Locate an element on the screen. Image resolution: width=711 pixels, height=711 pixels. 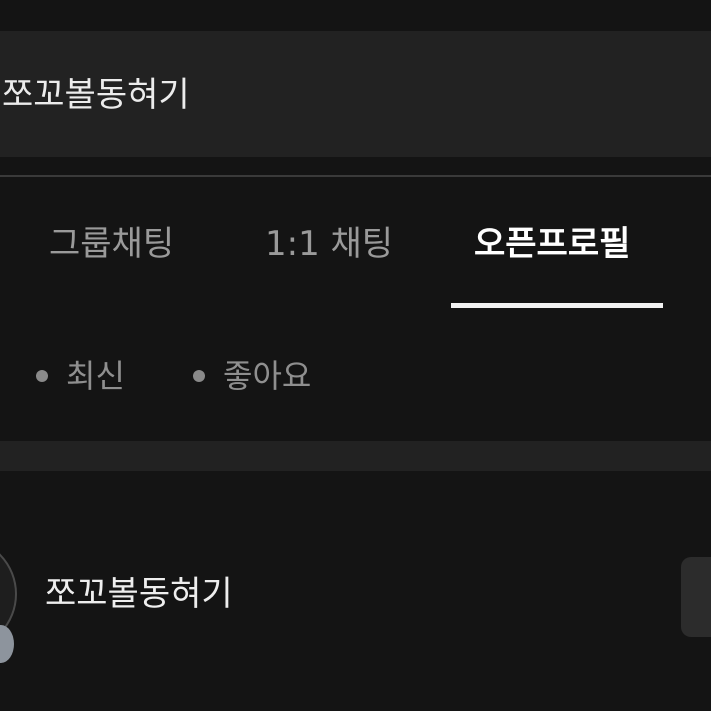
section-divider is located at coordinates (355, 456).